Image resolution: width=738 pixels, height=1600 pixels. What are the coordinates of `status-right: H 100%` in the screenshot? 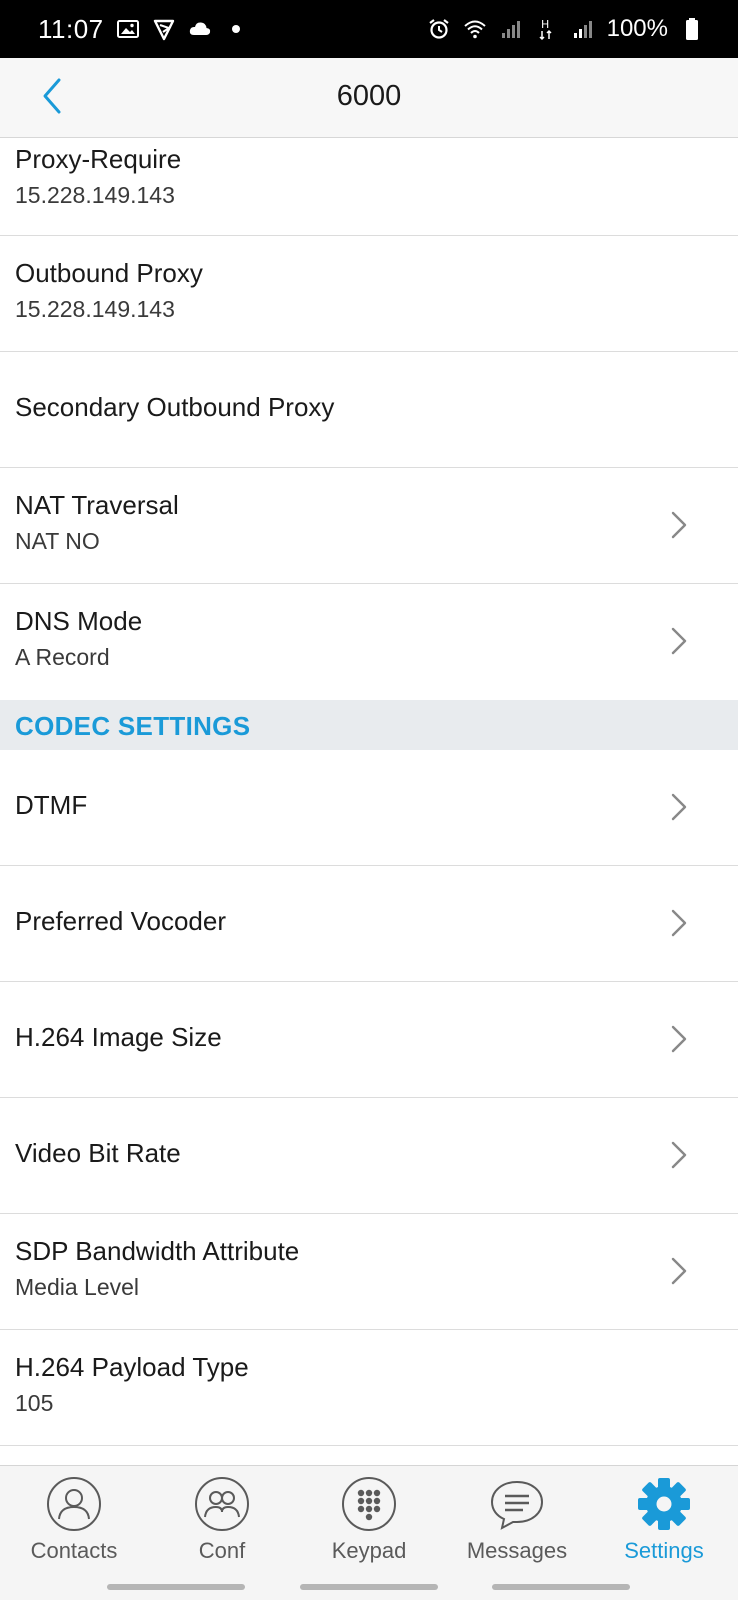 It's located at (565, 29).